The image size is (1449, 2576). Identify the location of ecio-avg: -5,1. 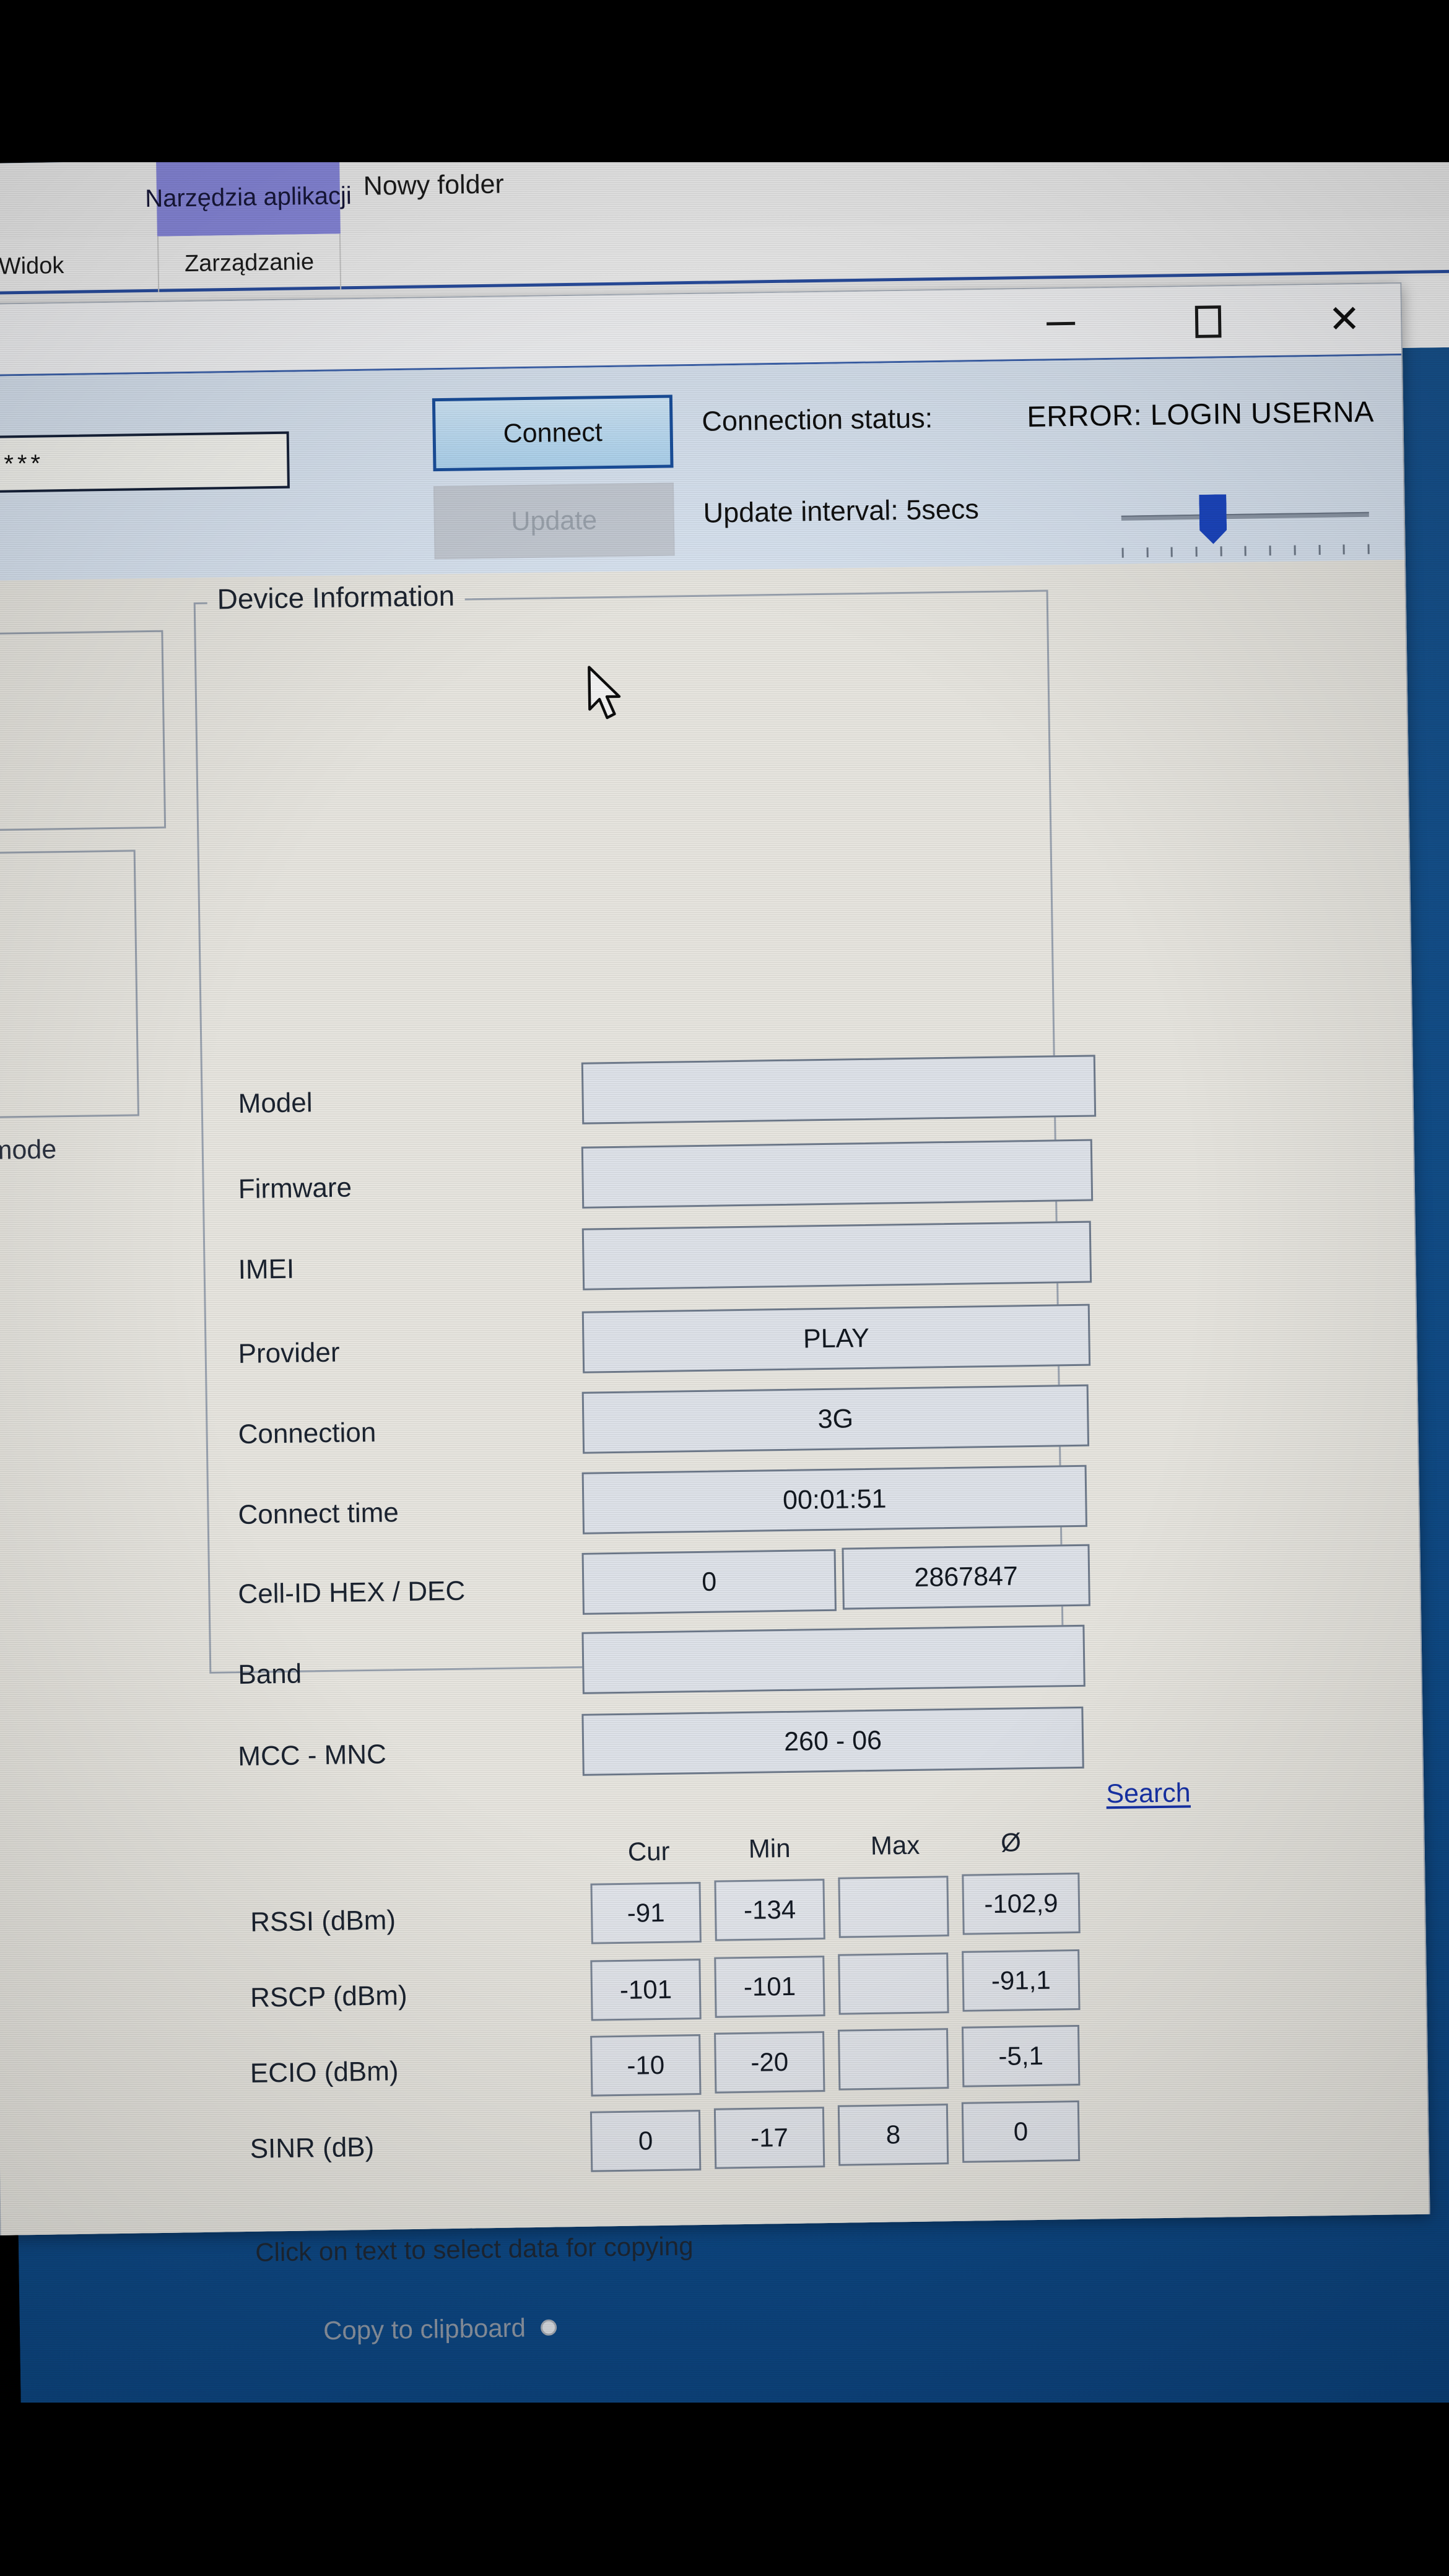
(1021, 2055).